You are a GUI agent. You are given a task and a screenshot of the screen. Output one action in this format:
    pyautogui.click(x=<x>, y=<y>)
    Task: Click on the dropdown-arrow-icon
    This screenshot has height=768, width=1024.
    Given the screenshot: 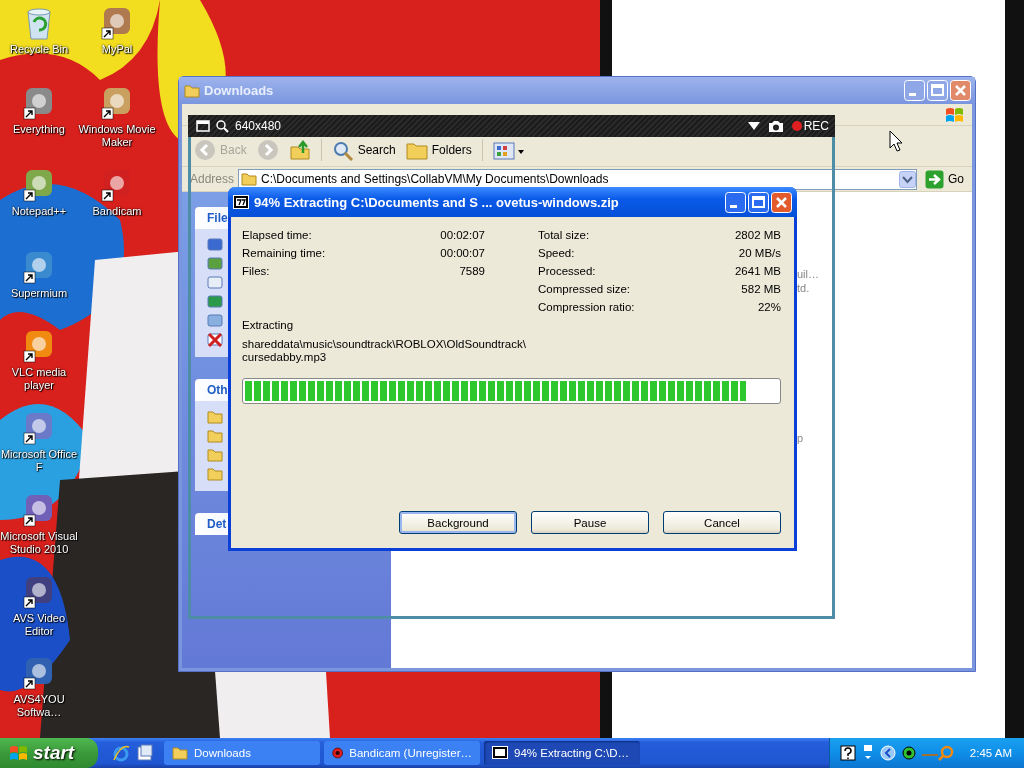 What is the action you would take?
    pyautogui.click(x=753, y=126)
    